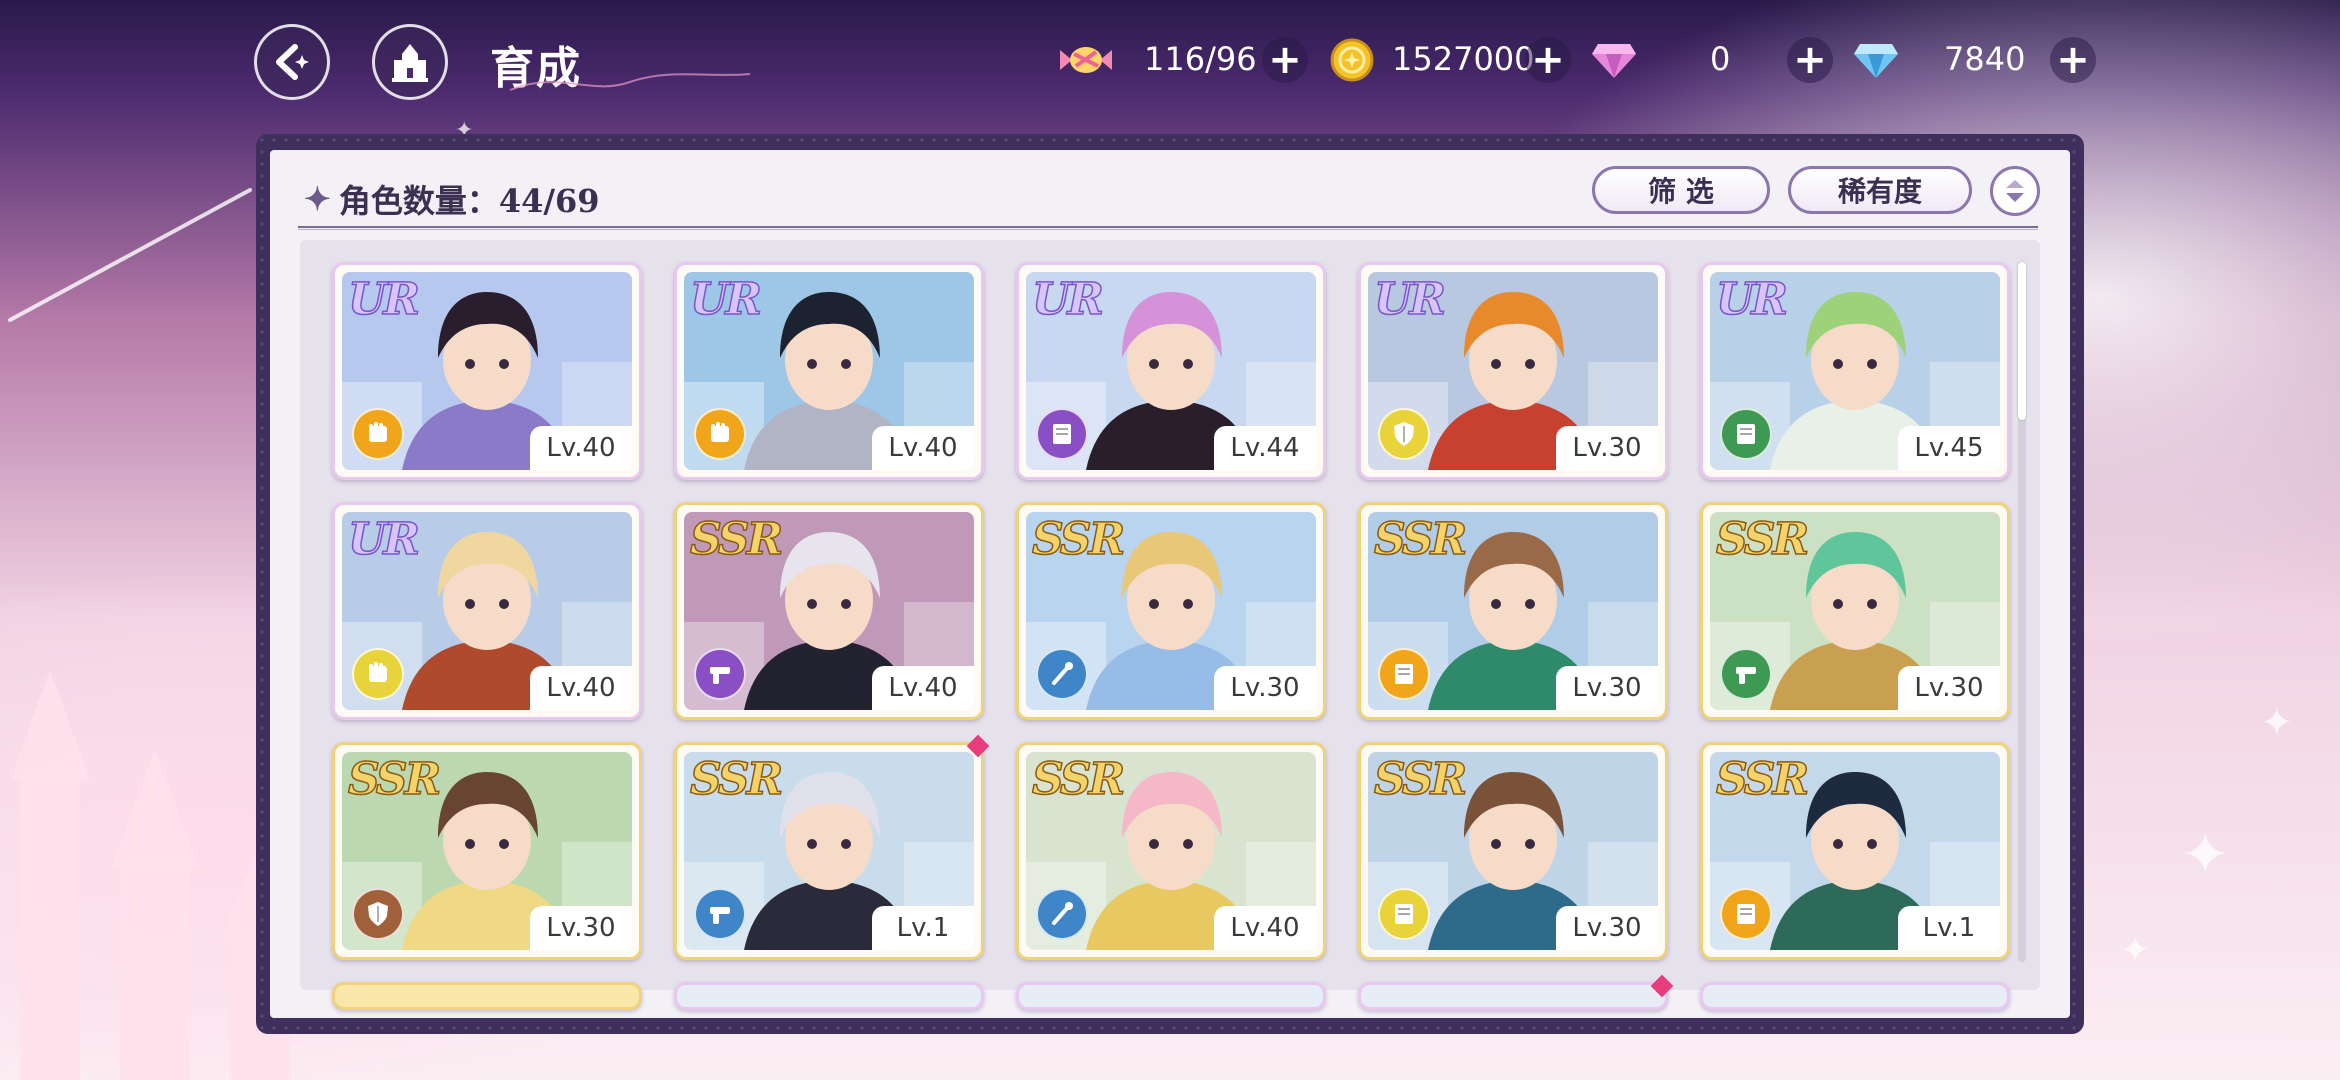  Describe the element at coordinates (1404, 434) in the screenshot. I see `shield-icon` at that location.